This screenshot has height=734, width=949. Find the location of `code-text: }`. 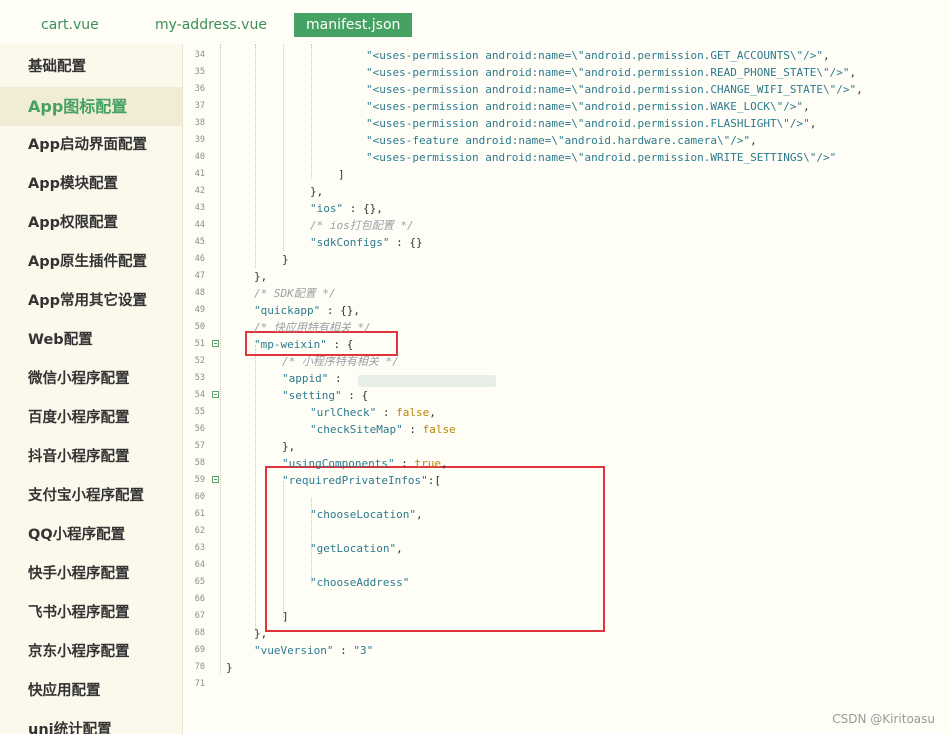

code-text: } is located at coordinates (229, 667).